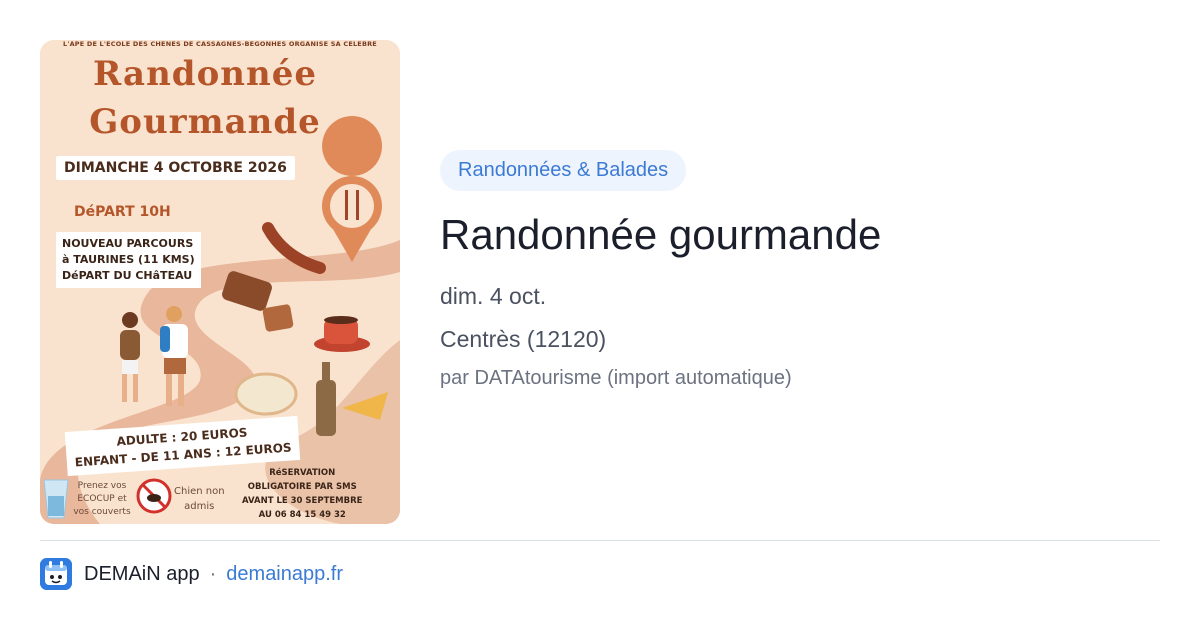 The width and height of the screenshot is (1200, 630). What do you see at coordinates (122, 212) in the screenshot?
I see `poster-depart: DéPART 10H` at bounding box center [122, 212].